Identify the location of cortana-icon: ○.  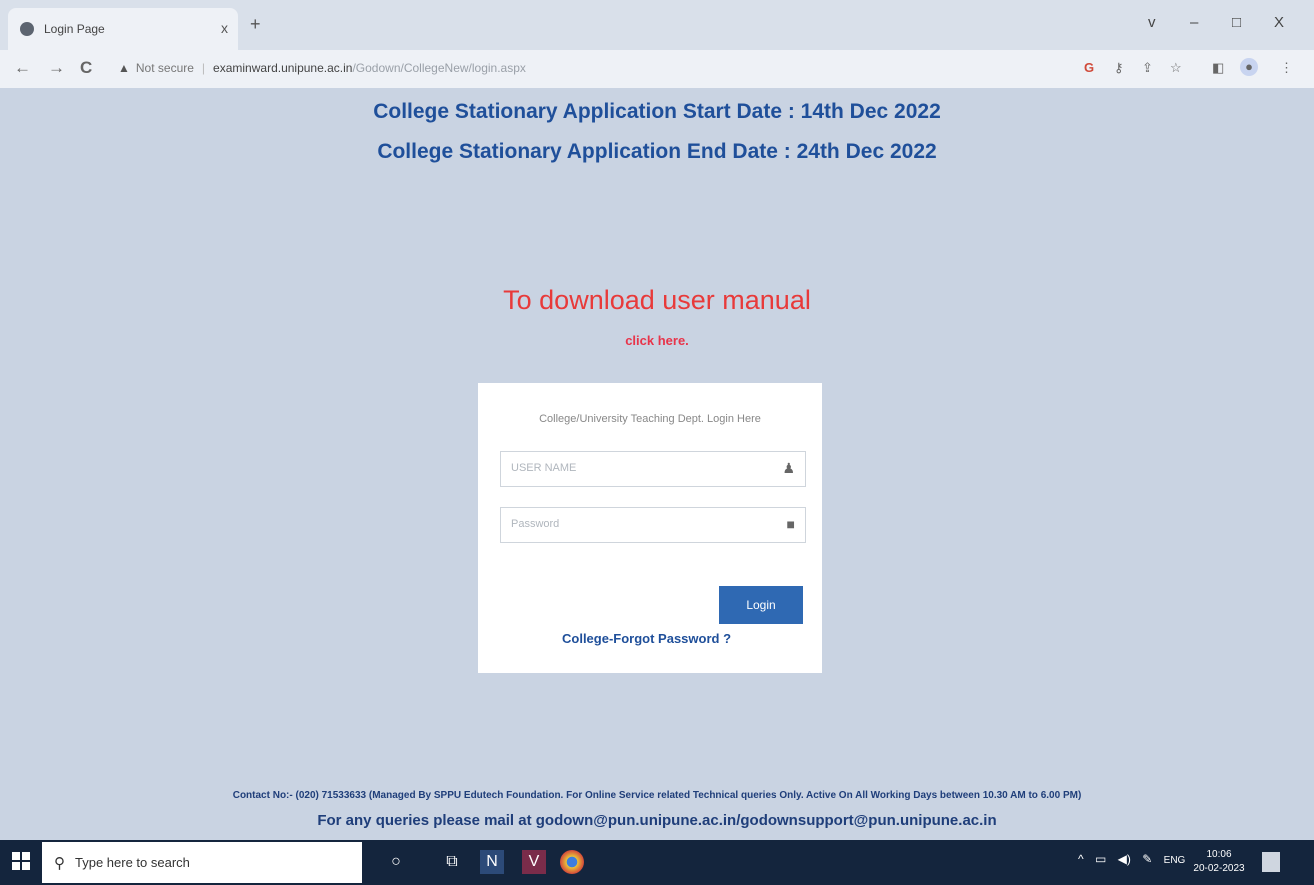
(396, 862).